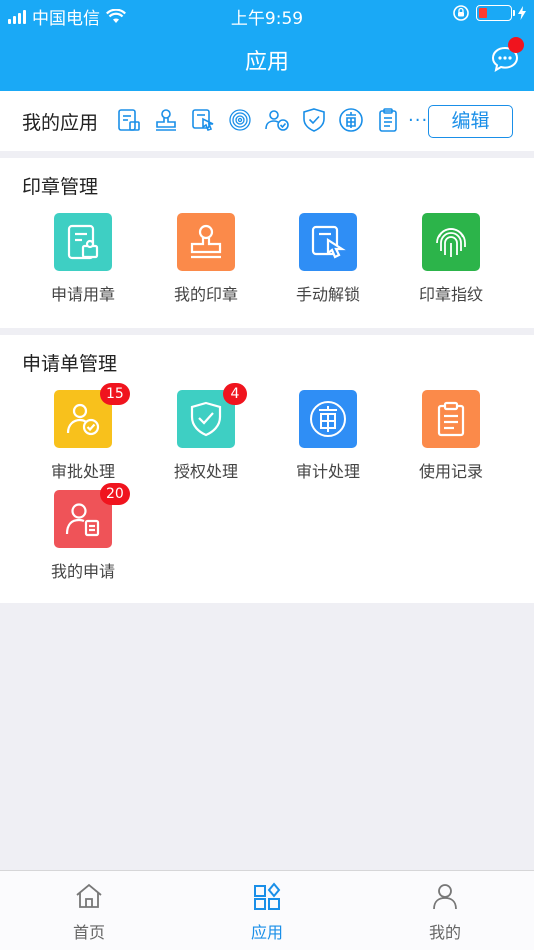  Describe the element at coordinates (92, 515) in the screenshot. I see `my-application-icon: 20` at that location.